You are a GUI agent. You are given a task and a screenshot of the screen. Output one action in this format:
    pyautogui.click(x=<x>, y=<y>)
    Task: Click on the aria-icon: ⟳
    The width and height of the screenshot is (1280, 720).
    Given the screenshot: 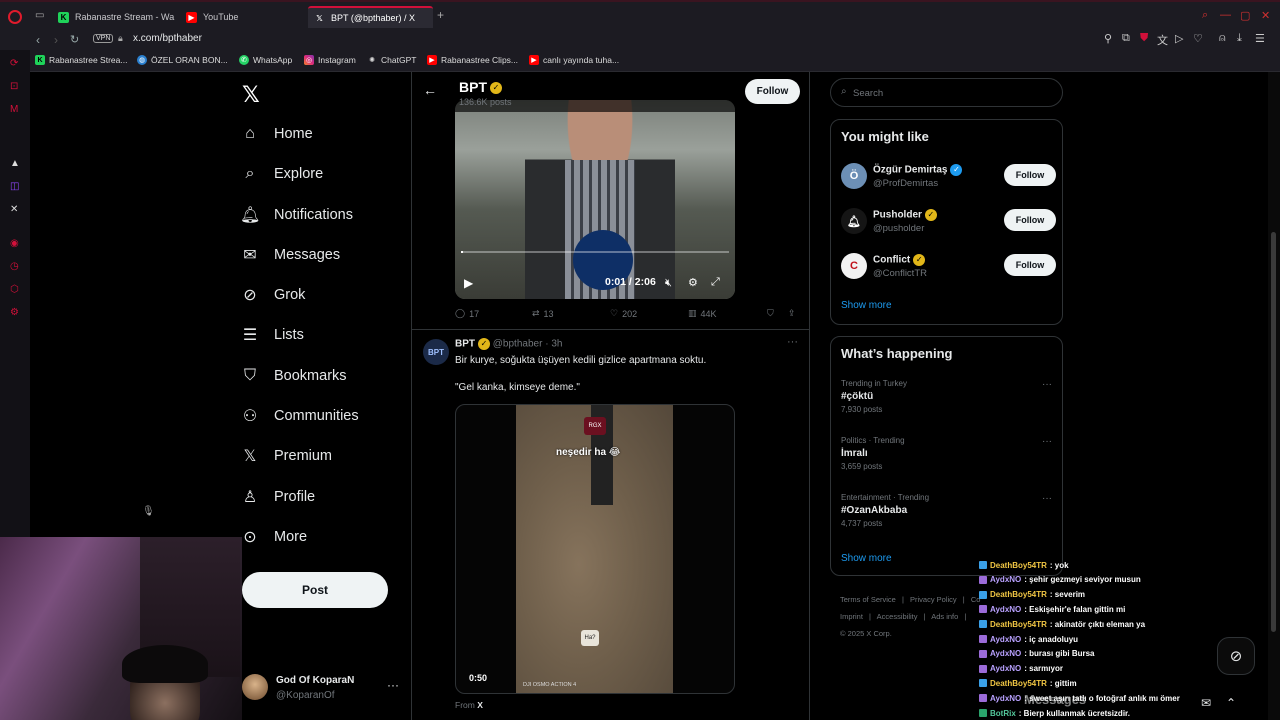 What is the action you would take?
    pyautogui.click(x=14, y=63)
    